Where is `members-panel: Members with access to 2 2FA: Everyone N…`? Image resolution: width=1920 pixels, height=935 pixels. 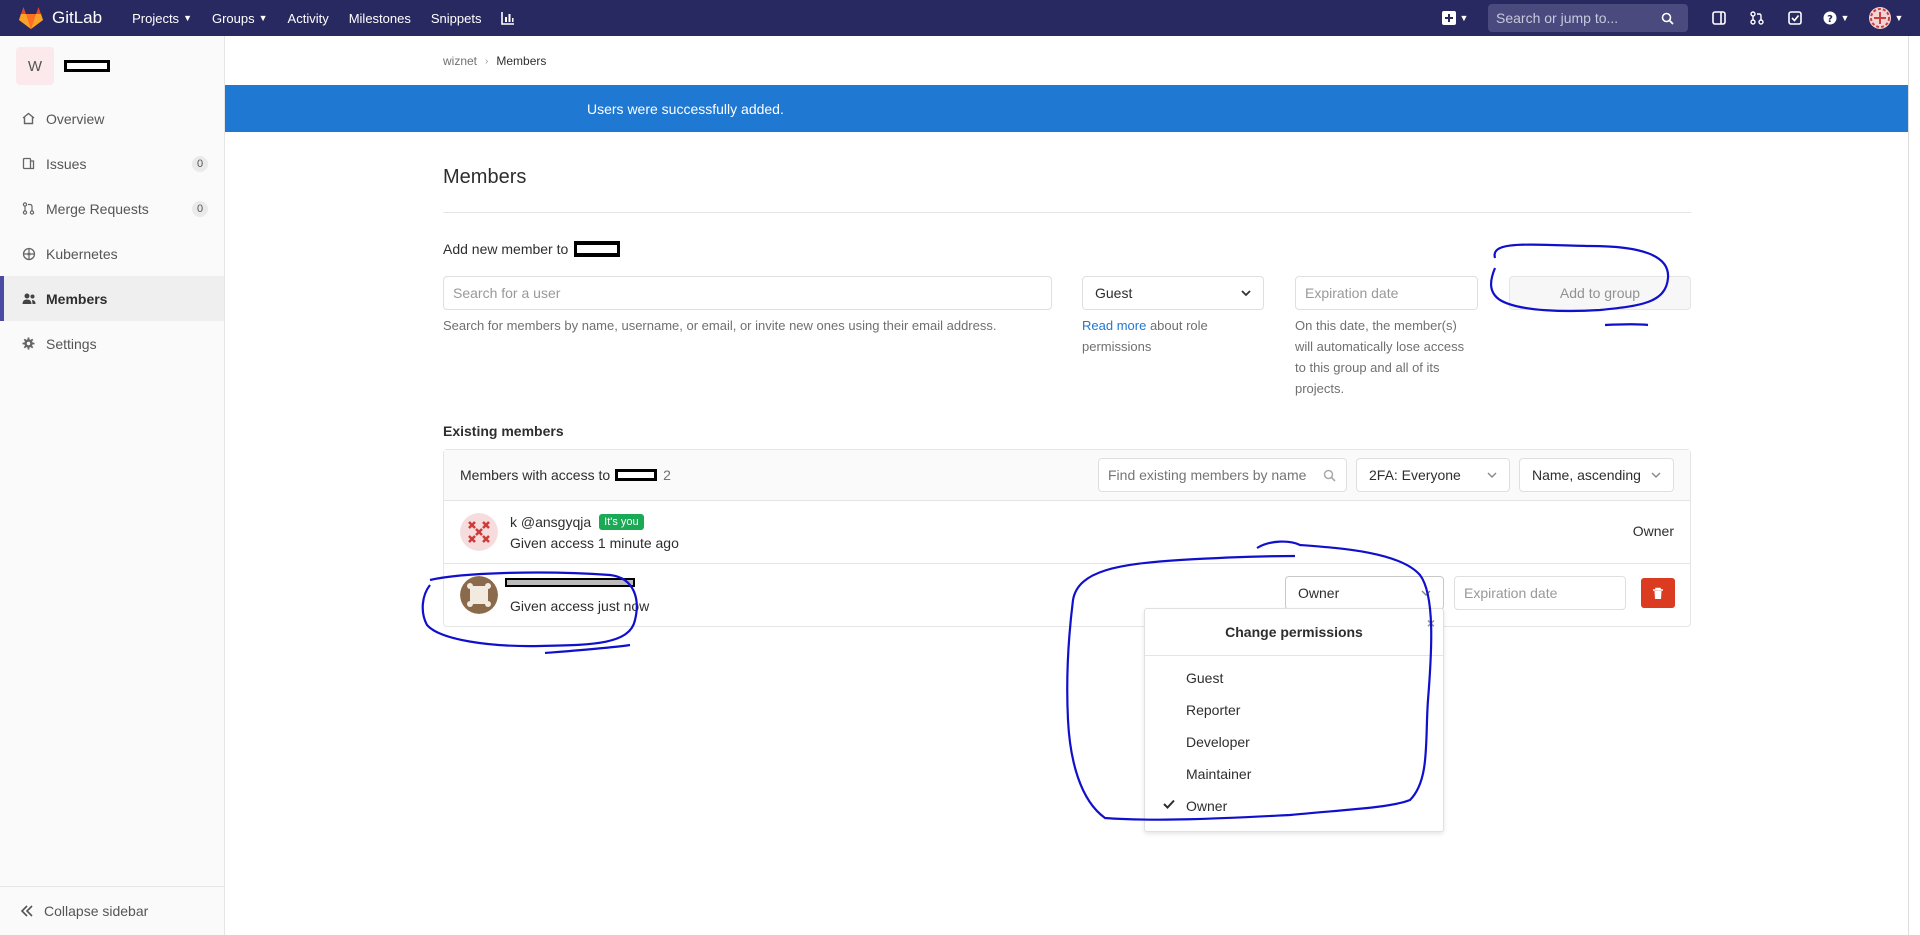 members-panel: Members with access to 2 2FA: Everyone N… is located at coordinates (1067, 538).